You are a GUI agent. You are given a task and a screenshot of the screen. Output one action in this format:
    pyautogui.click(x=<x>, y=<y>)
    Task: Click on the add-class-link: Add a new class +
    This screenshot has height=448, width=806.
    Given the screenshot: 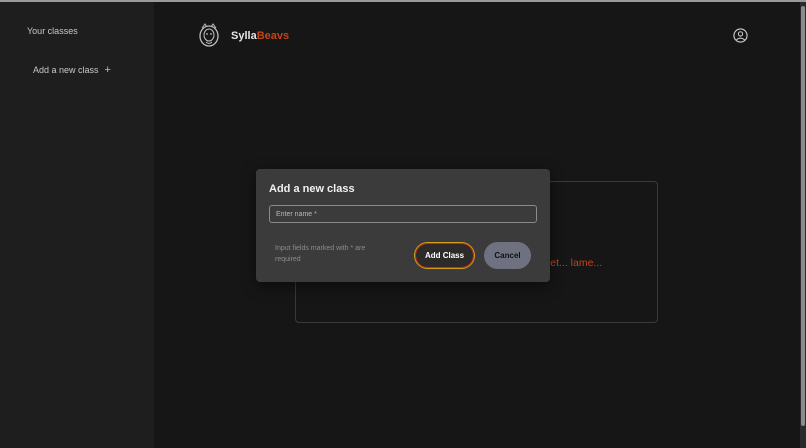 What is the action you would take?
    pyautogui.click(x=72, y=70)
    